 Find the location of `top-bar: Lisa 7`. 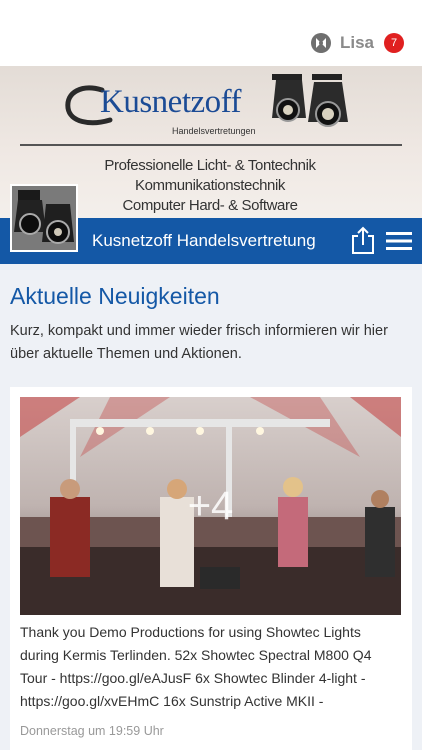

top-bar: Lisa 7 is located at coordinates (211, 33).